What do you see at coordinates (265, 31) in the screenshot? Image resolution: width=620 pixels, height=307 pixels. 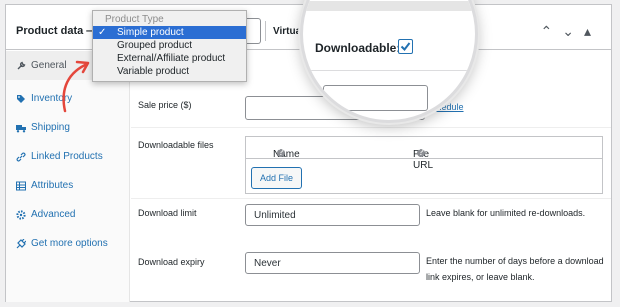 I see `header-divider` at bounding box center [265, 31].